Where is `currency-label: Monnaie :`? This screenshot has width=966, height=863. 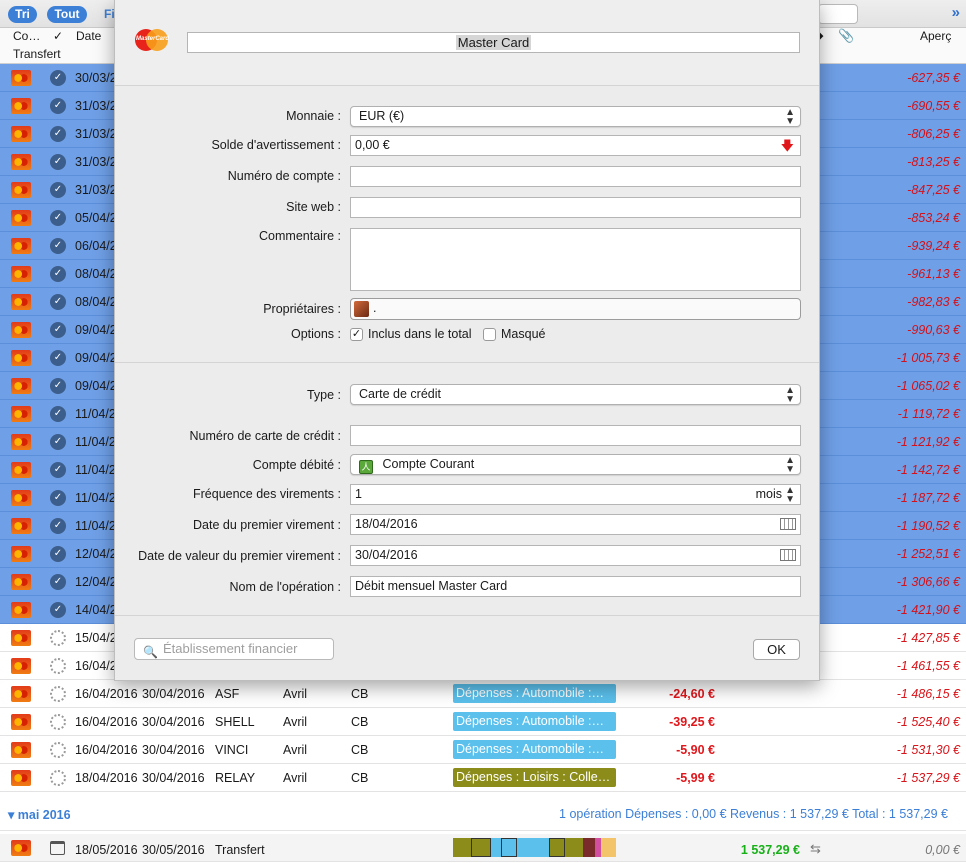
currency-label: Monnaie : is located at coordinates (313, 116).